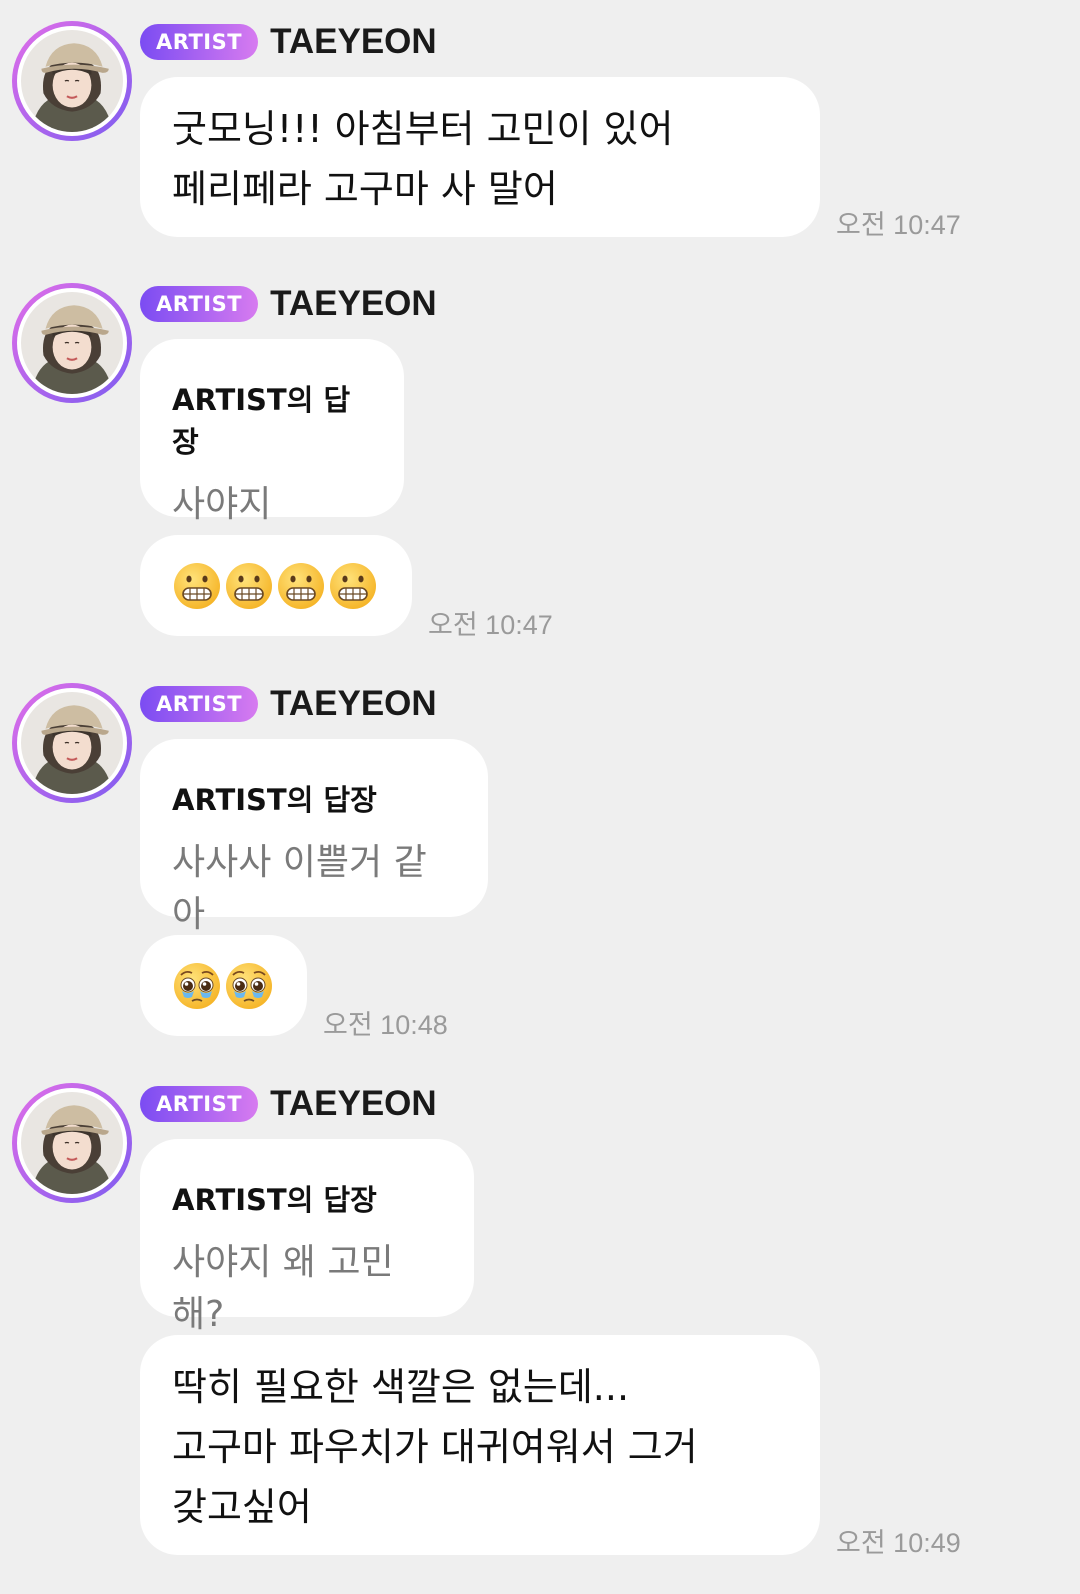  What do you see at coordinates (435, 1447) in the screenshot?
I see `message-text: 딱히 필요한 색깔은 없는데... 고구마 파우치가 대귀여워서 그거 갖고싶어` at bounding box center [435, 1447].